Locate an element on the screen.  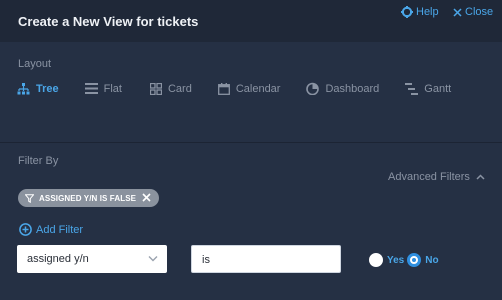
filter-heading: Filter By is located at coordinates (38, 161).